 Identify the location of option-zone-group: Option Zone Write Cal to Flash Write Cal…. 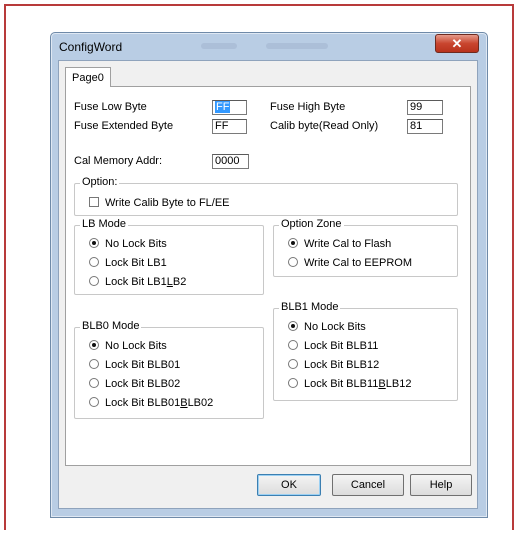
(365, 247).